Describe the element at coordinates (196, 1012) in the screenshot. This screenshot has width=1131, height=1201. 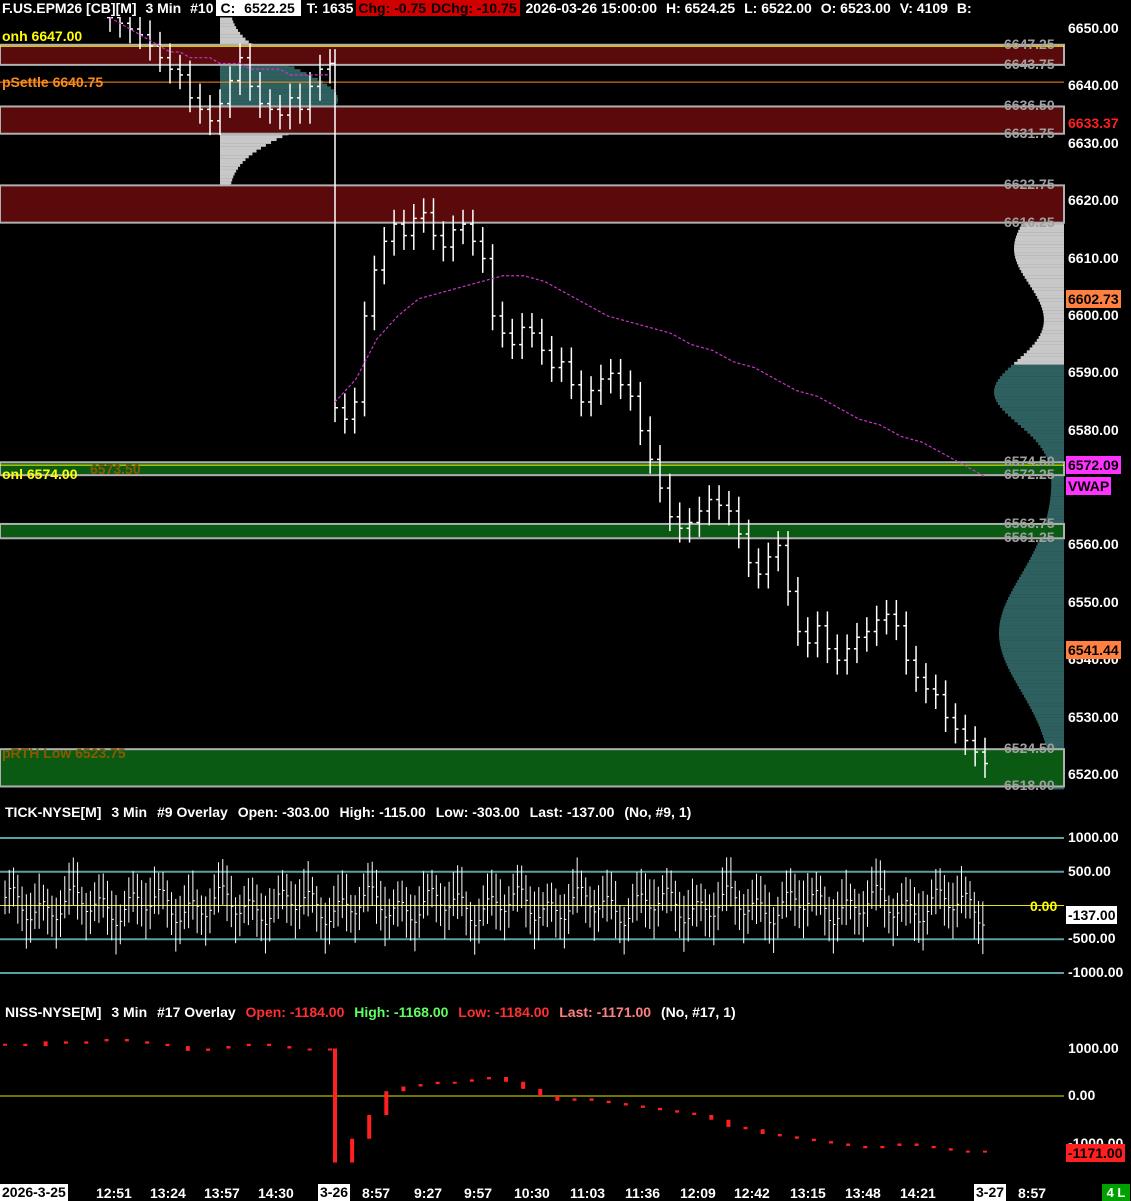
I see `niss-chart-num: #17 Overlay` at that location.